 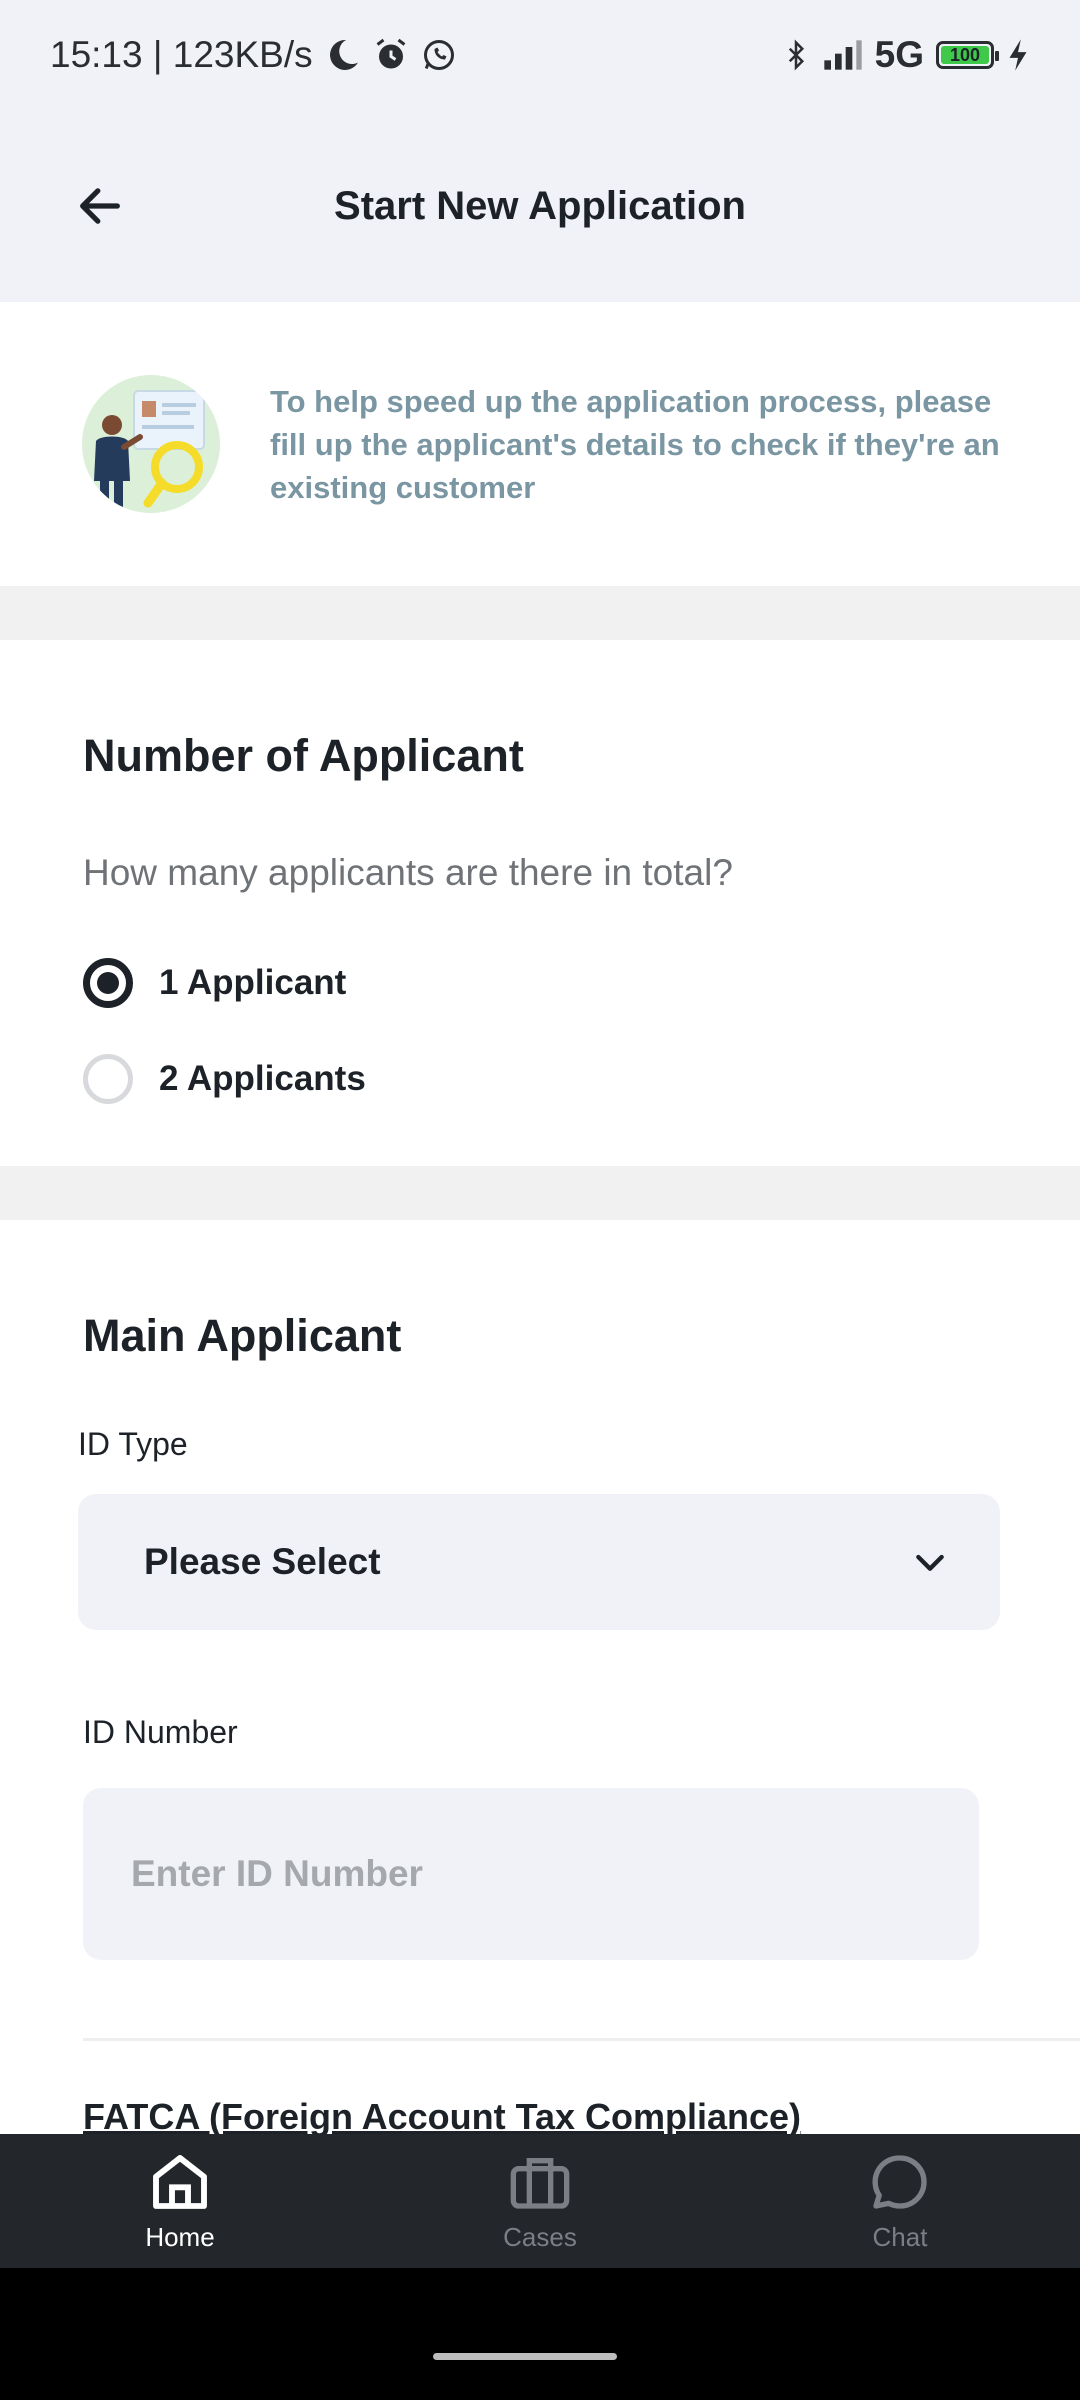 What do you see at coordinates (303, 755) in the screenshot?
I see `number-of-applicant-title: Number of Applicant` at bounding box center [303, 755].